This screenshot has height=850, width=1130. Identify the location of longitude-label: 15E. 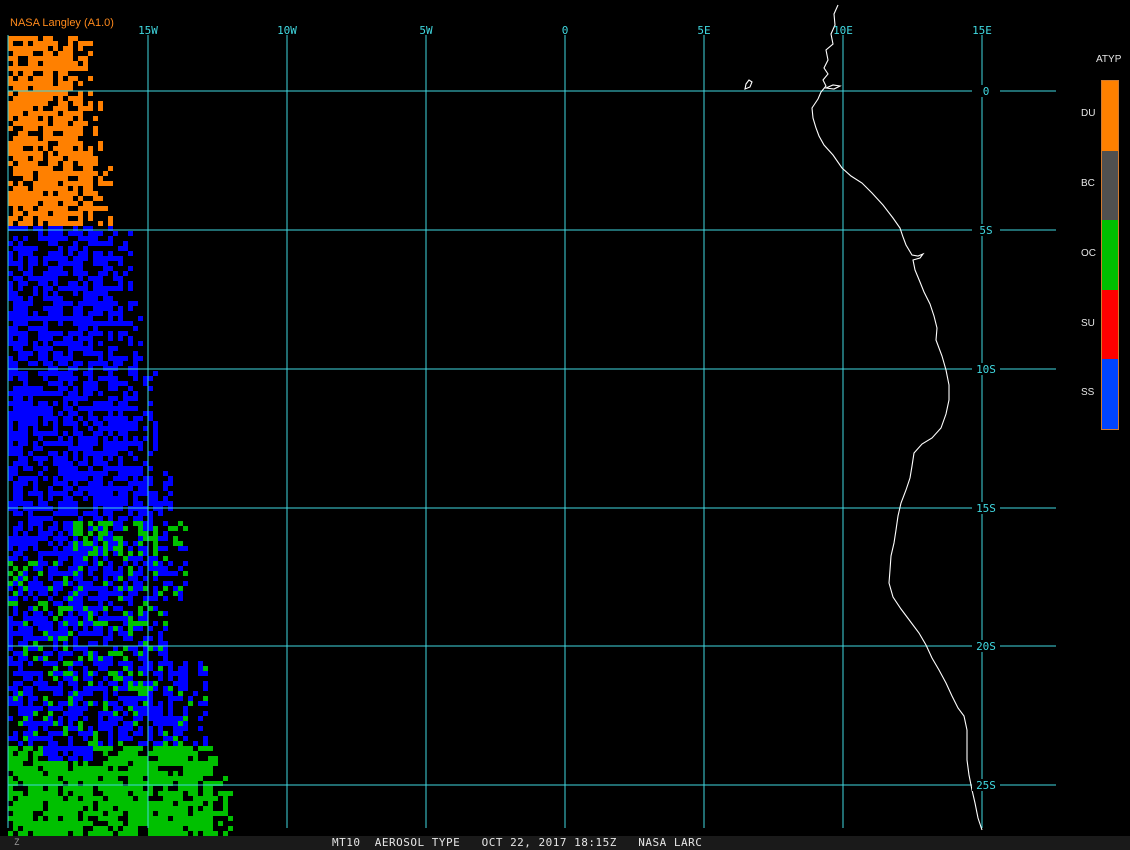
(982, 30).